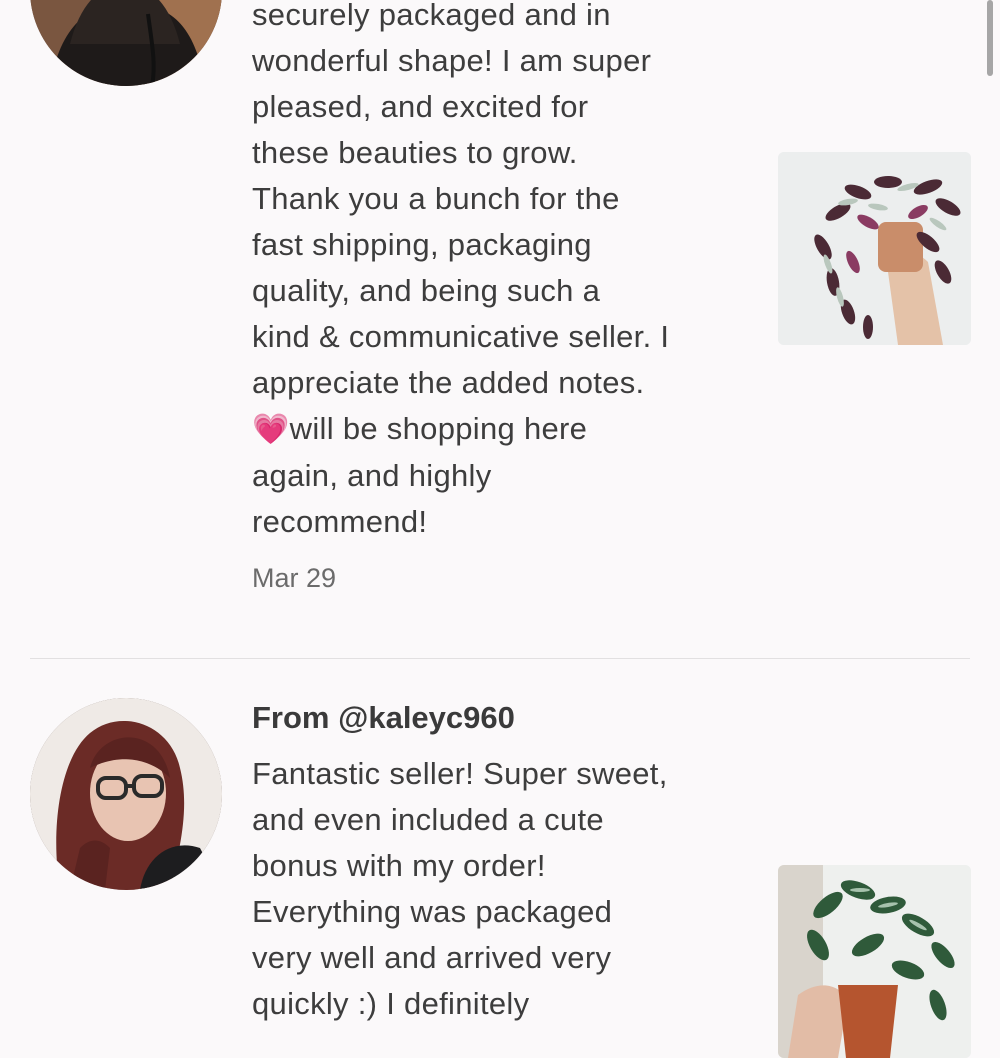 This screenshot has height=1058, width=1000. What do you see at coordinates (502, 718) in the screenshot?
I see `reviewer-name: From @kaleyc960` at bounding box center [502, 718].